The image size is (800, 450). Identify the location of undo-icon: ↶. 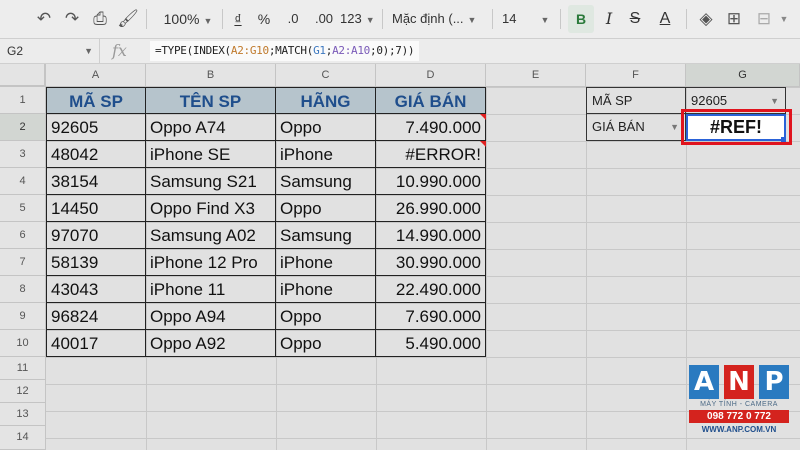
(44, 19).